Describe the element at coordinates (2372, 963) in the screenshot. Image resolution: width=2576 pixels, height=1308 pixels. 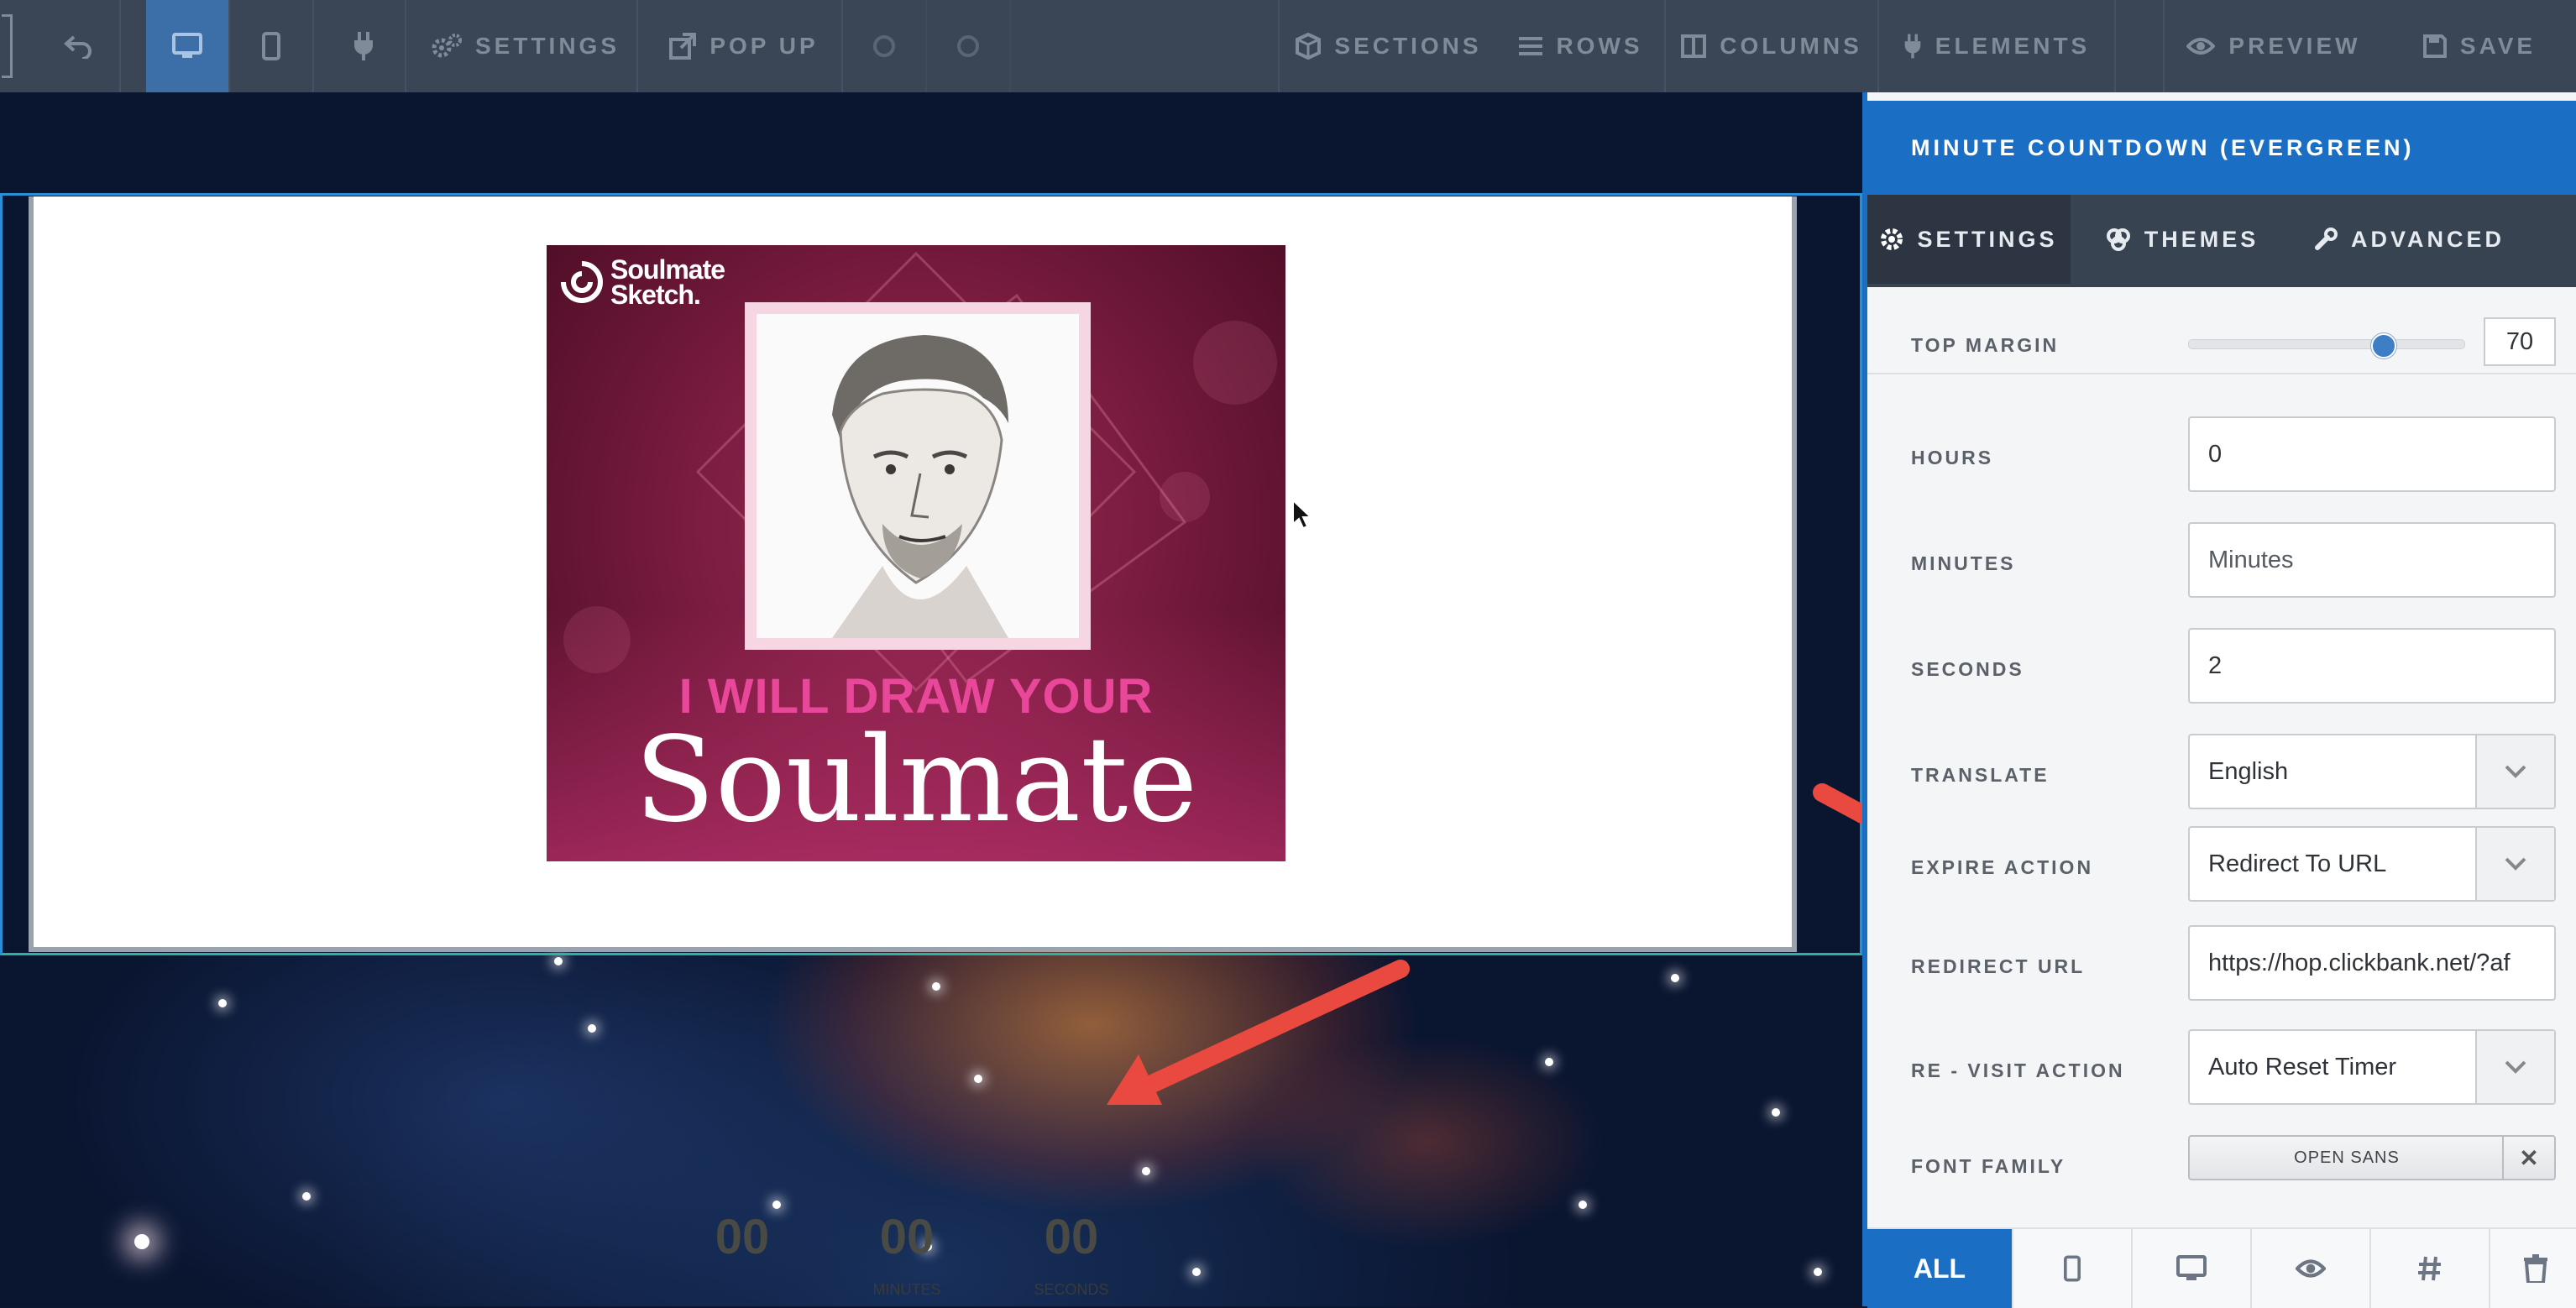
I see `redirect-url-input: https://hop.clickbank.net/?af` at that location.